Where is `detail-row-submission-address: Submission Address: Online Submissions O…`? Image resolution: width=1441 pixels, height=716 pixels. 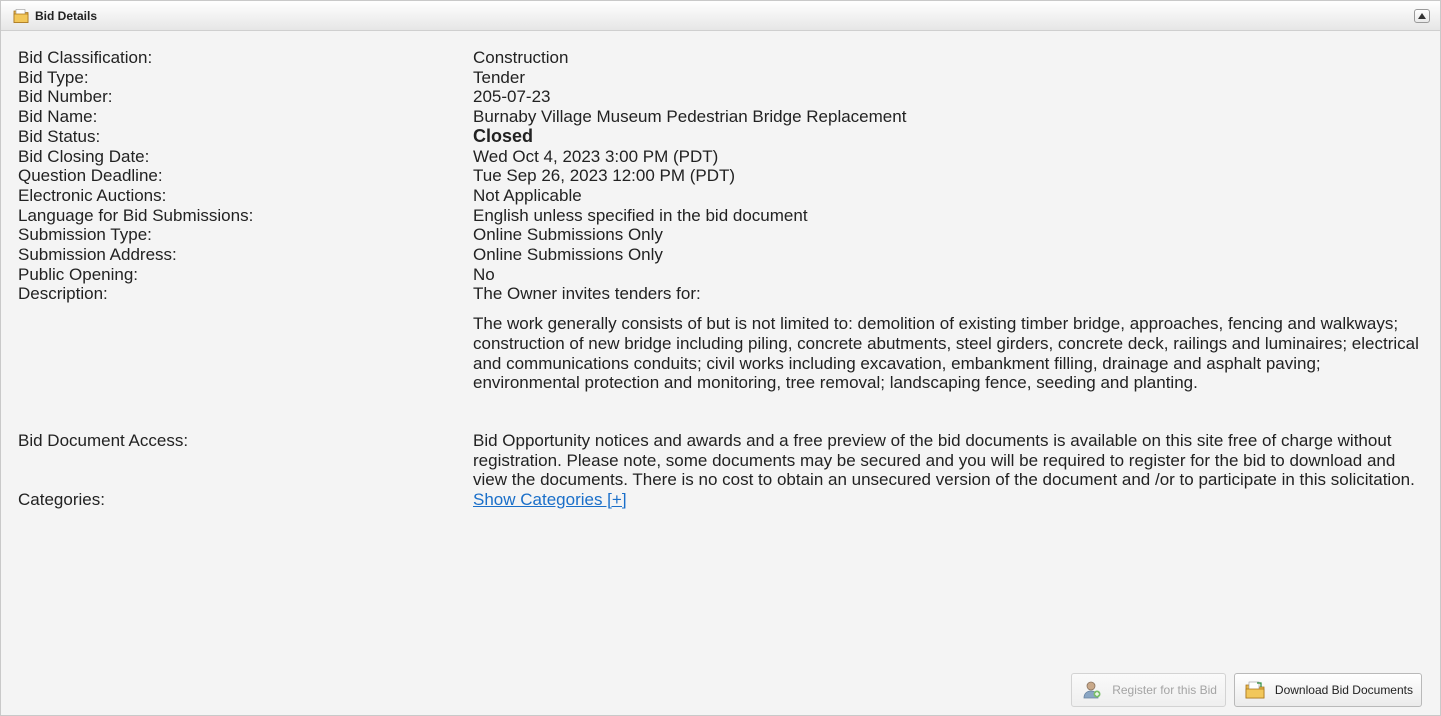 detail-row-submission-address: Submission Address: Online Submissions O… is located at coordinates (729, 255).